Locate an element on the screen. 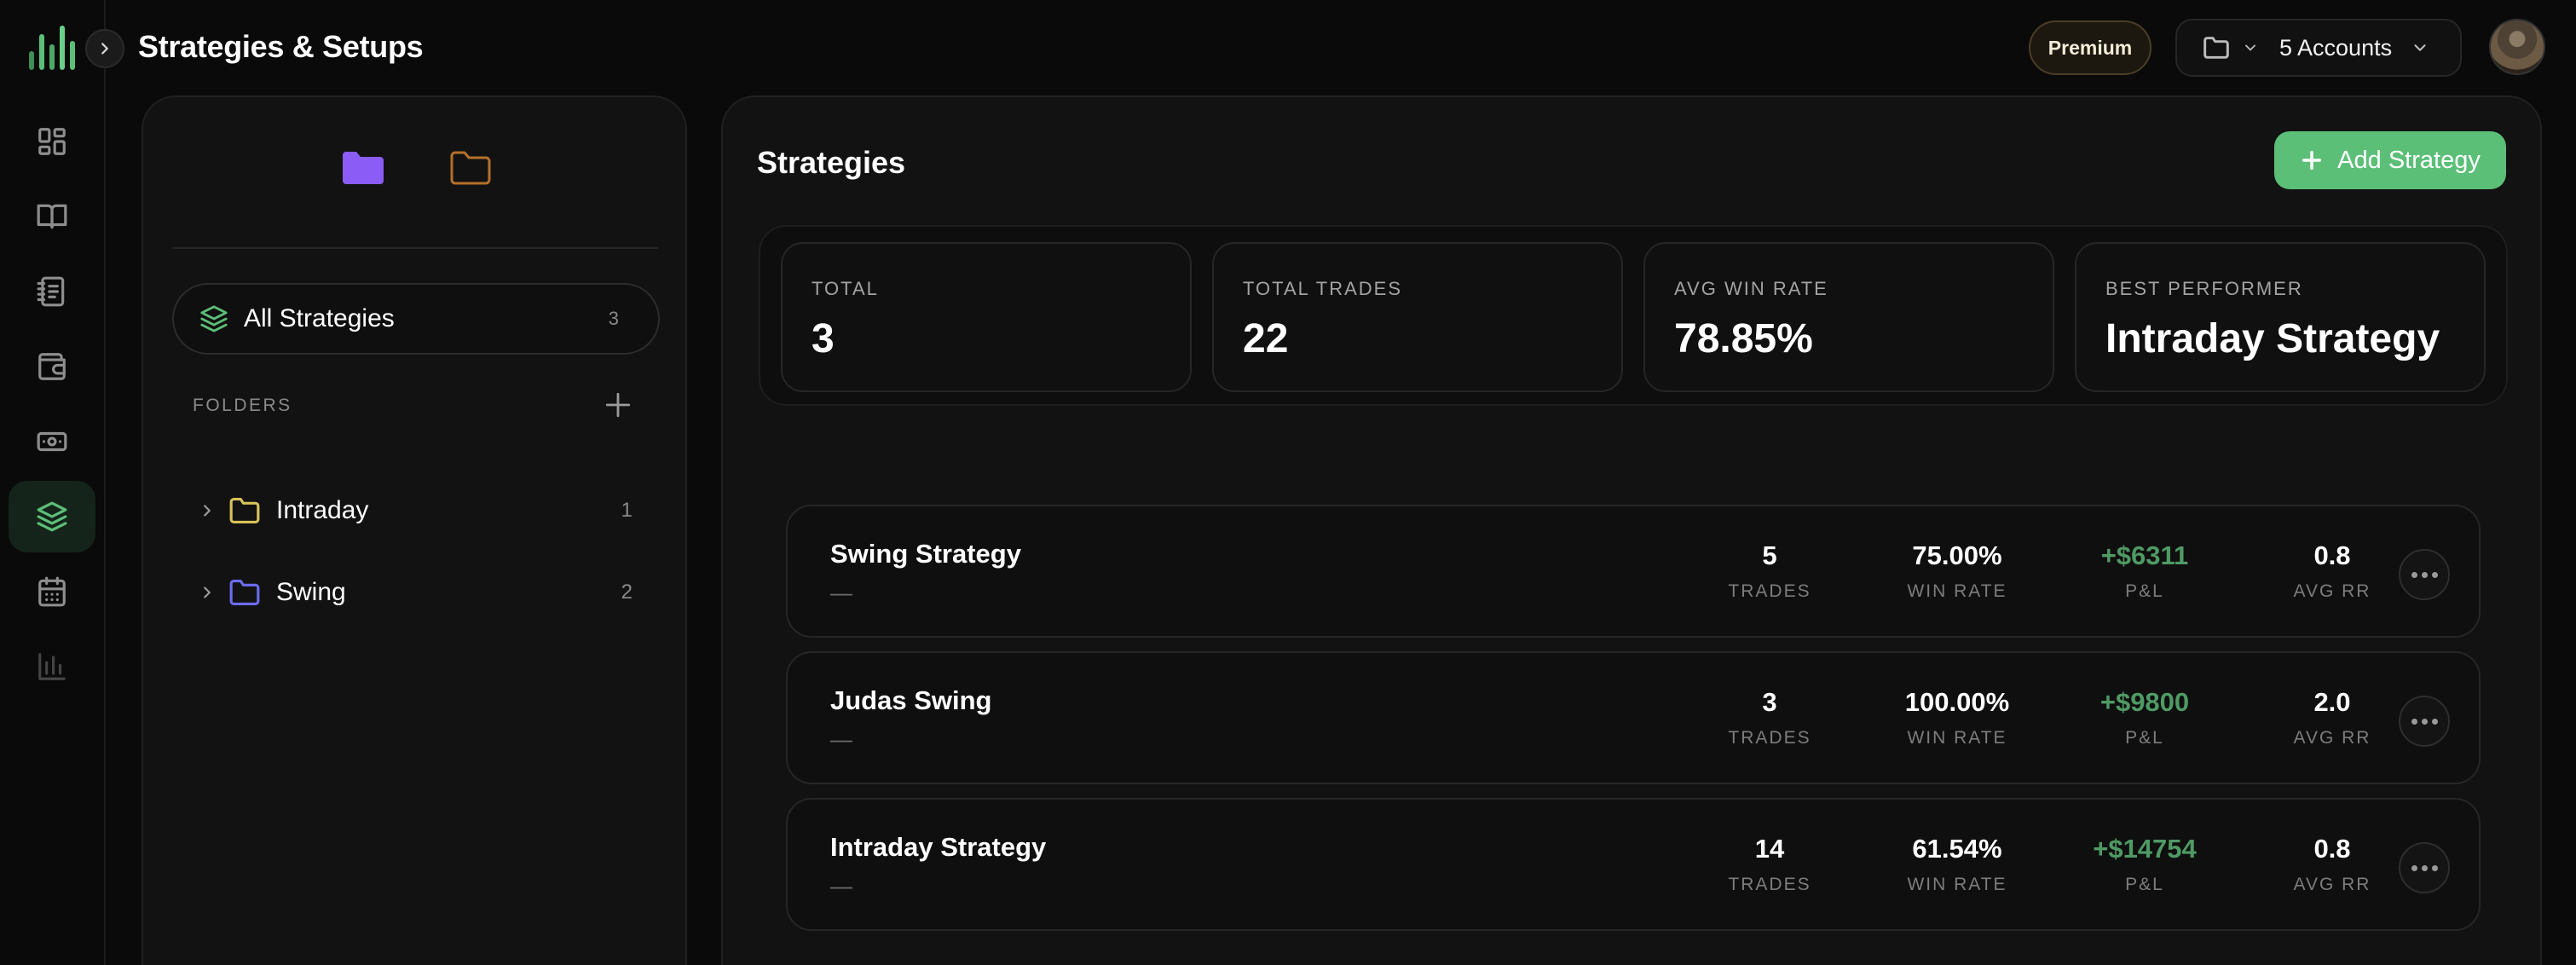 The image size is (2576, 965). all-strategies-label: All Strategies is located at coordinates (319, 318).